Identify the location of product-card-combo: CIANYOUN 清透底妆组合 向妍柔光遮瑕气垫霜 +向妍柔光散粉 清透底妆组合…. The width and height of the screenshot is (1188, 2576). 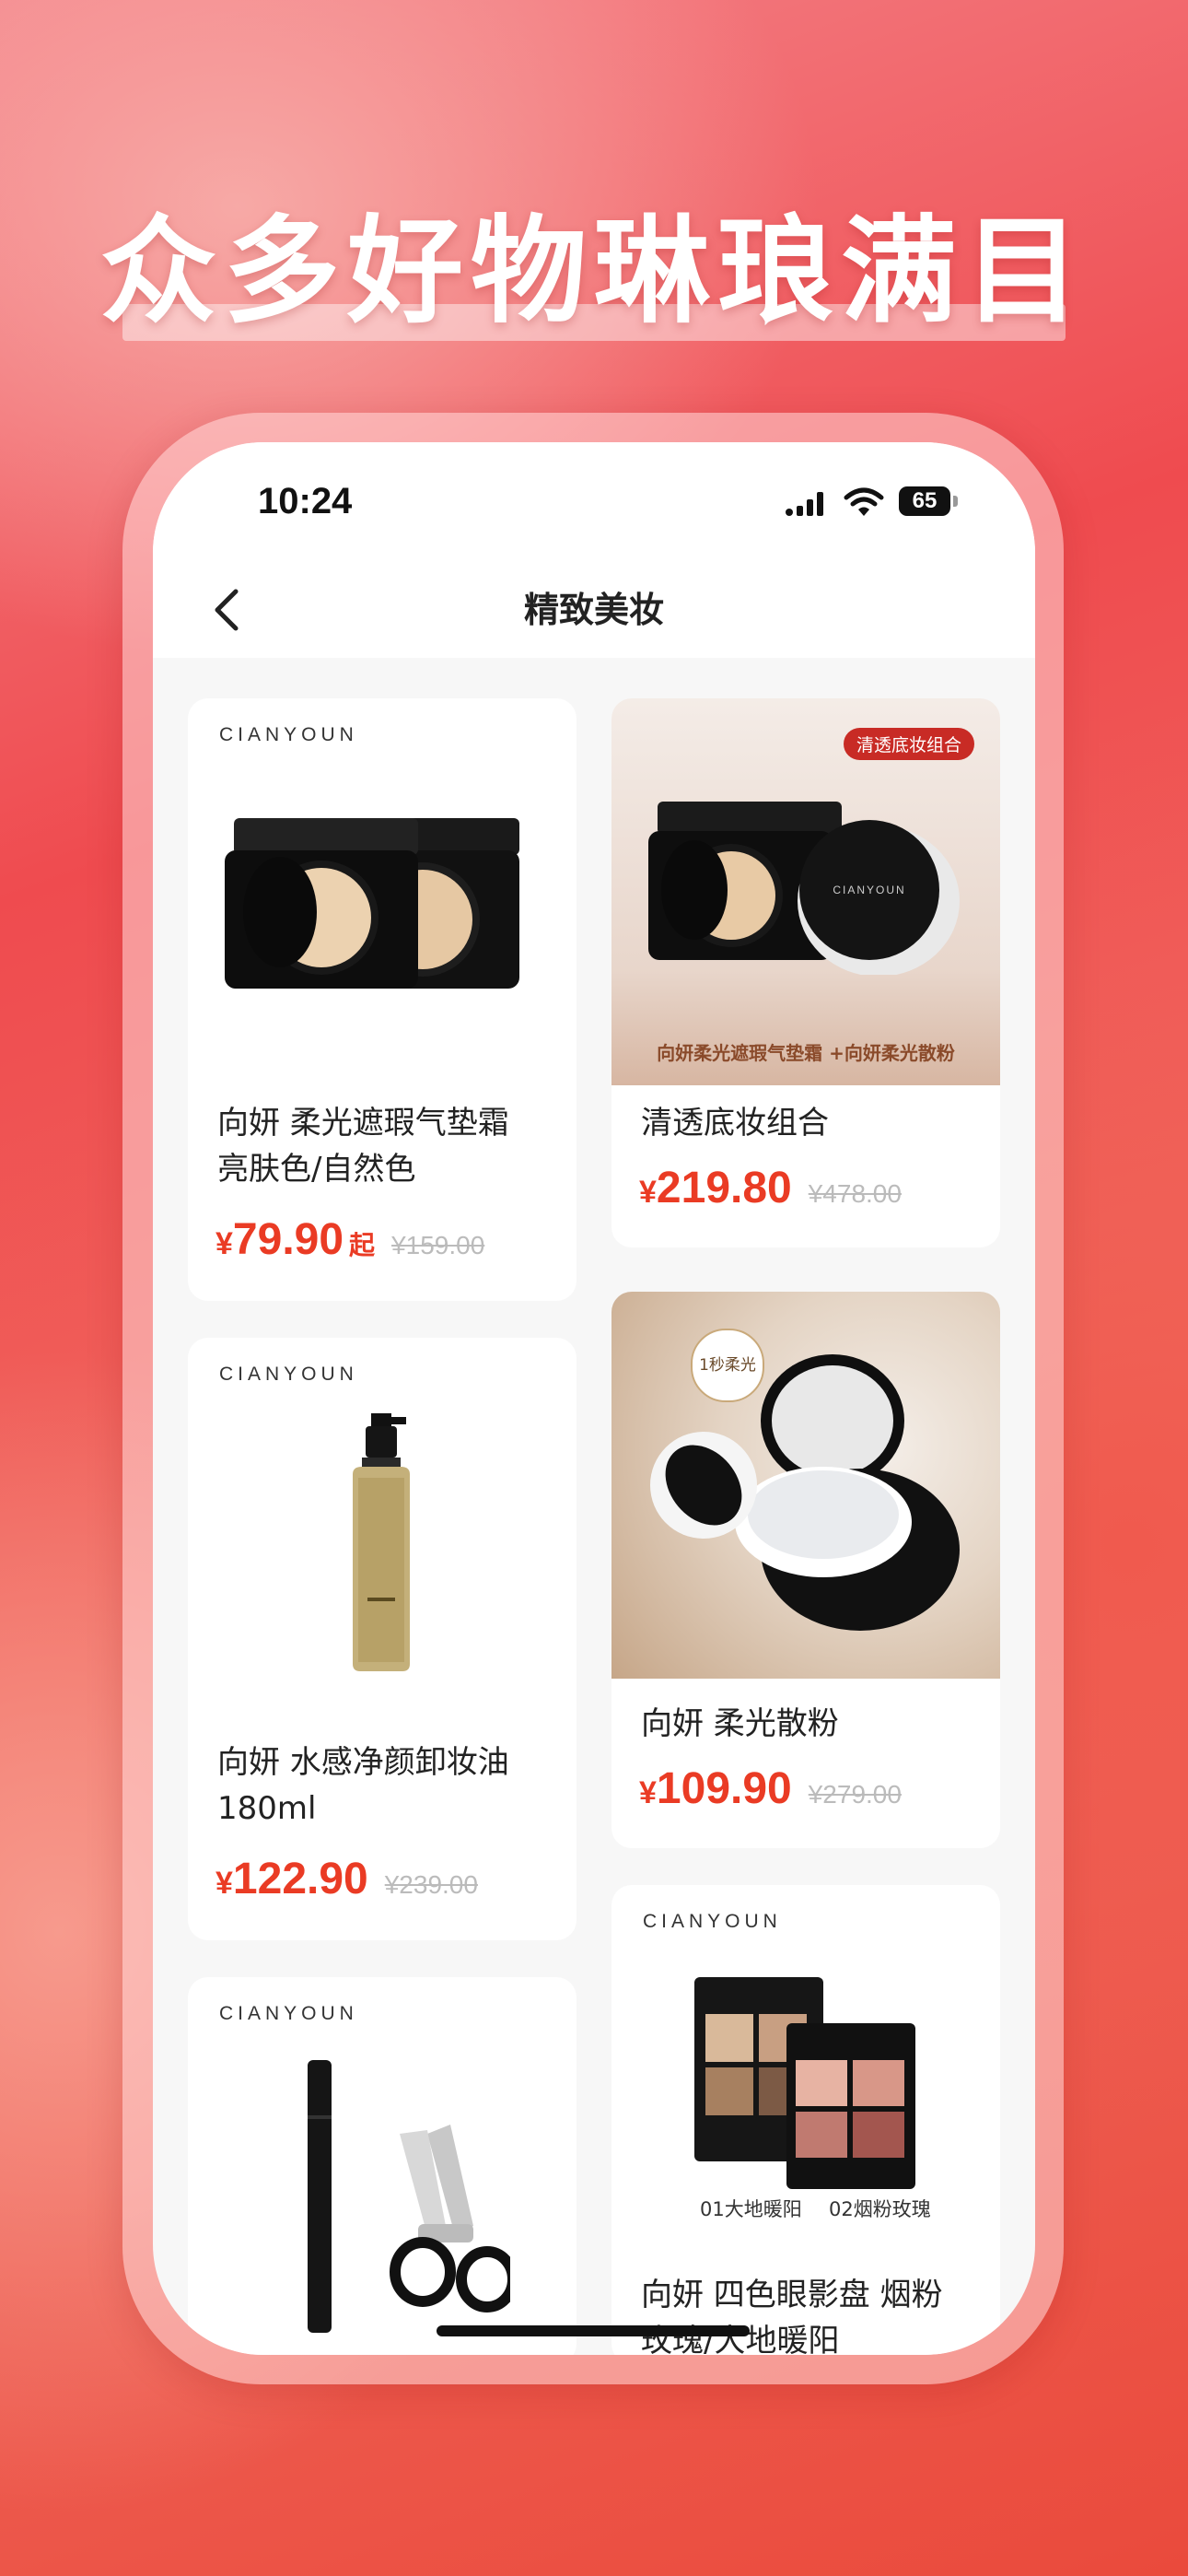
(805, 972).